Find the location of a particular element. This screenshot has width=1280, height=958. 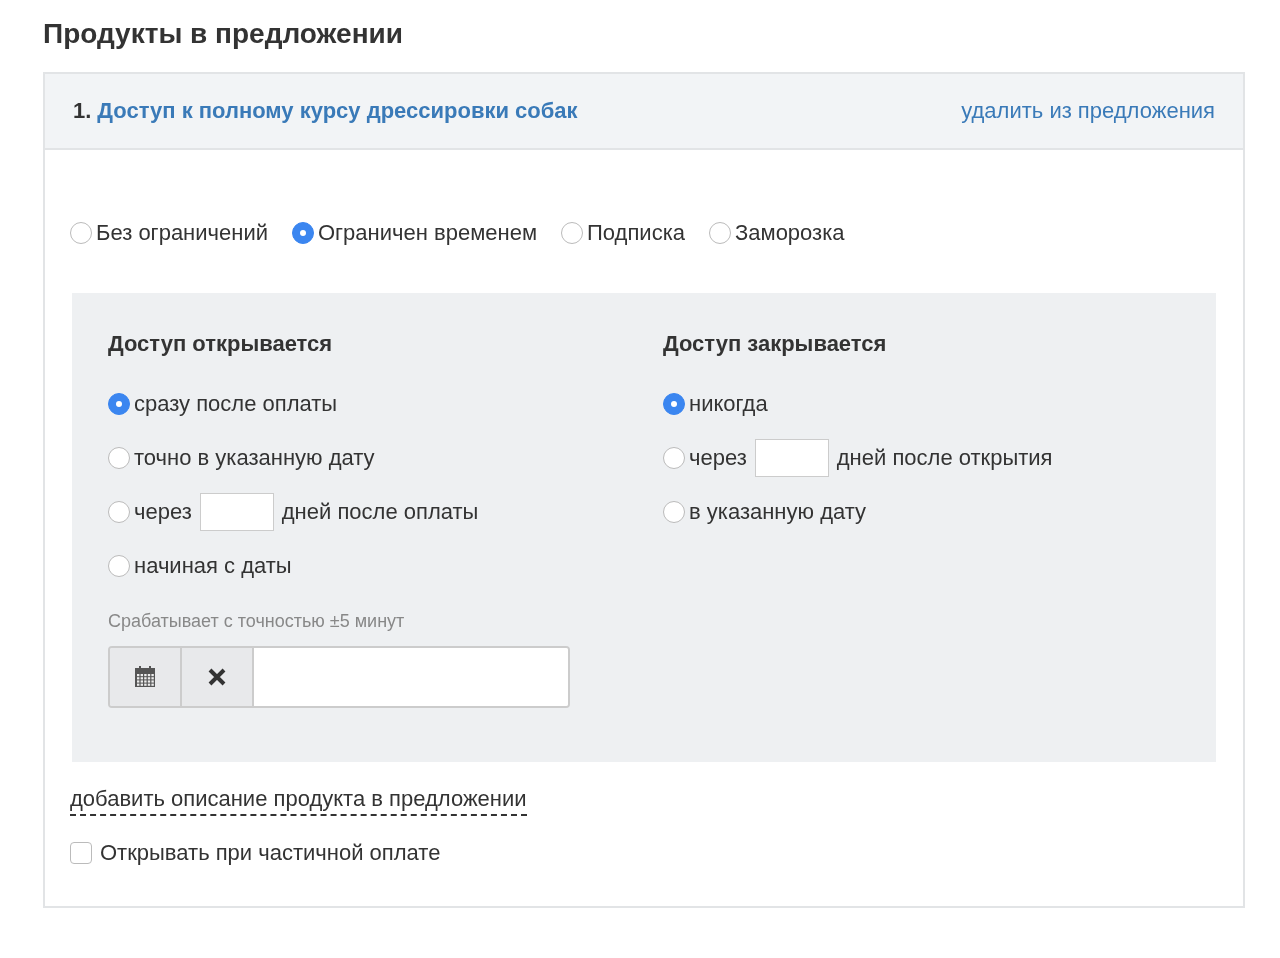

option-label: в указанную дату is located at coordinates (778, 512).